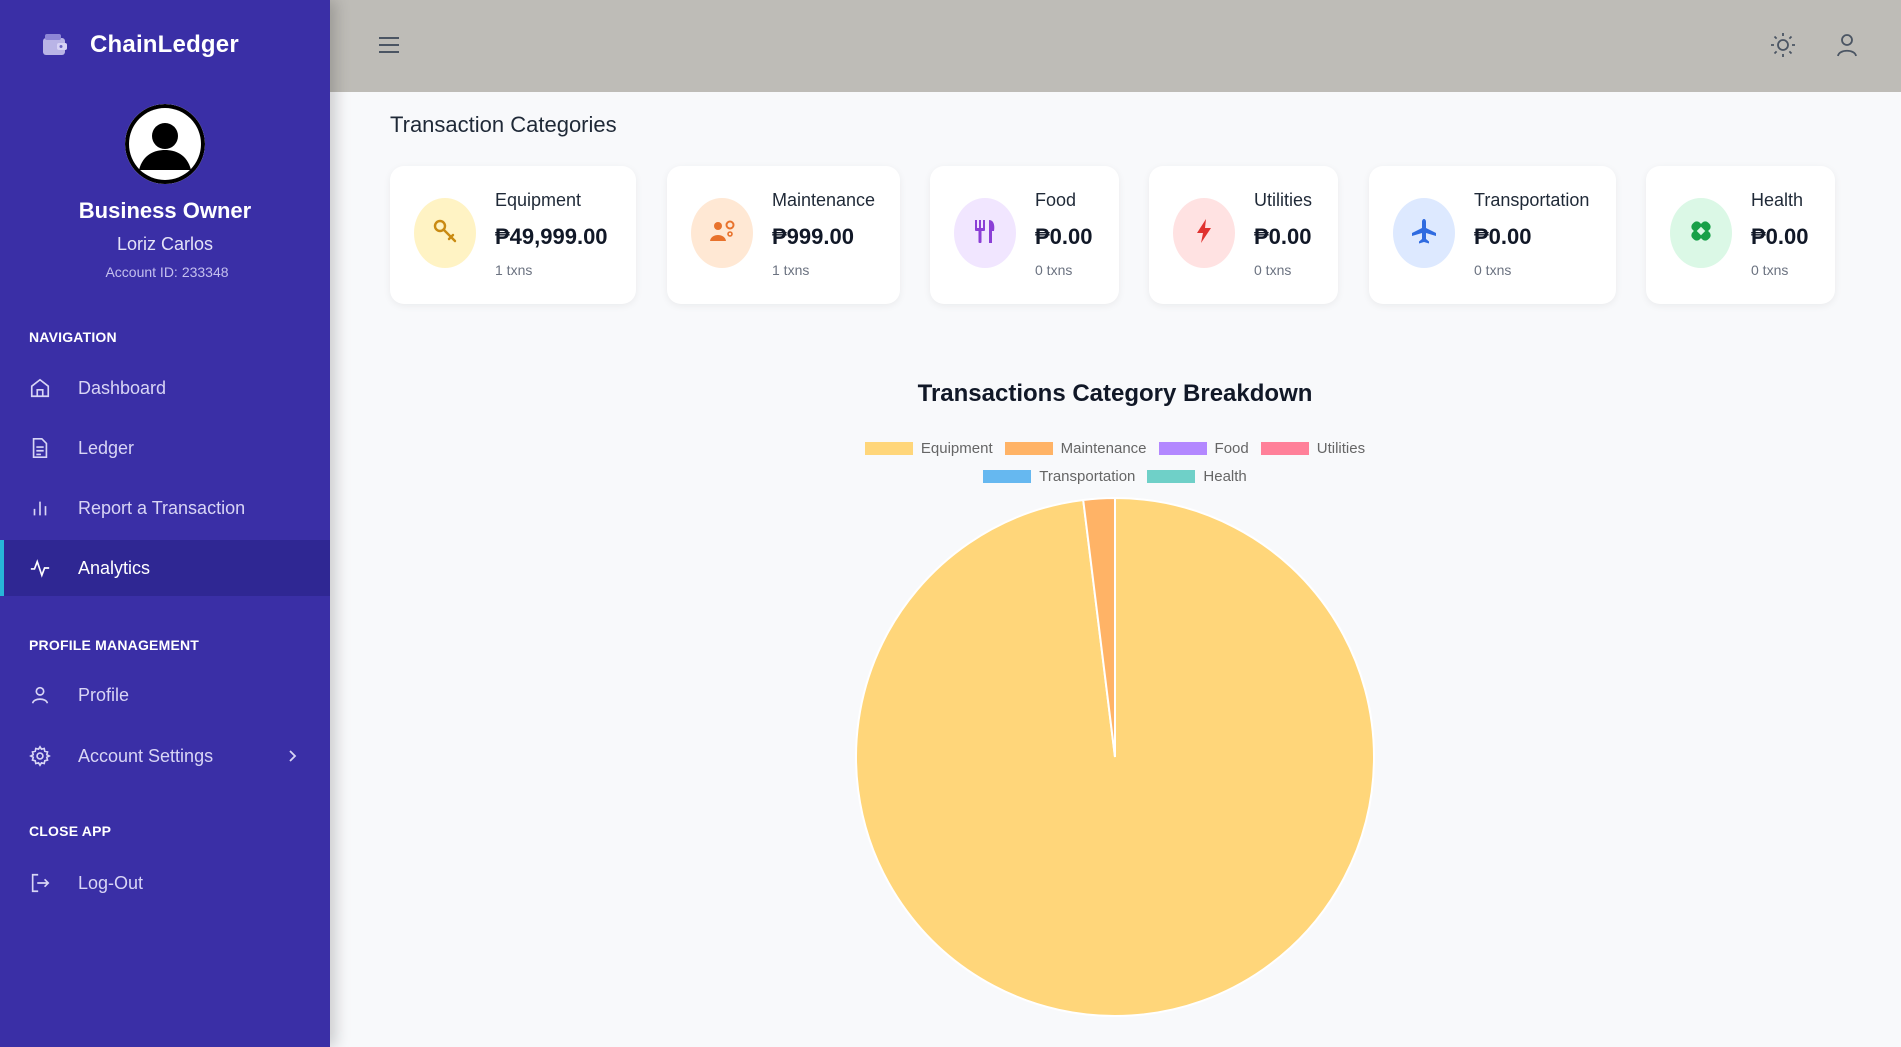  Describe the element at coordinates (165, 210) in the screenshot. I see `user-role: Business Owner` at that location.